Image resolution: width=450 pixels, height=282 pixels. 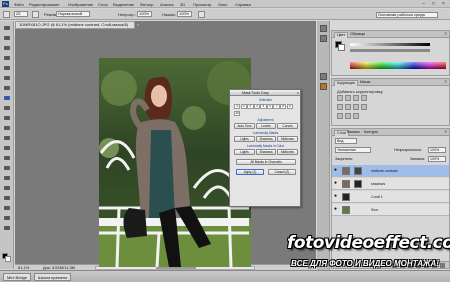 What do you see at coordinates (7, 78) in the screenshot?
I see `eyedropper-tool-icon` at bounding box center [7, 78].